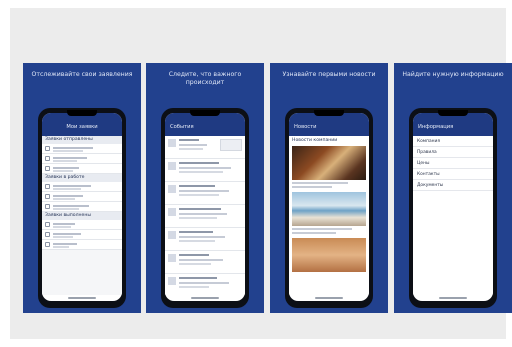  Describe the element at coordinates (329, 74) in the screenshot. I see `panel-caption: Узнавайте первыми новости` at that location.